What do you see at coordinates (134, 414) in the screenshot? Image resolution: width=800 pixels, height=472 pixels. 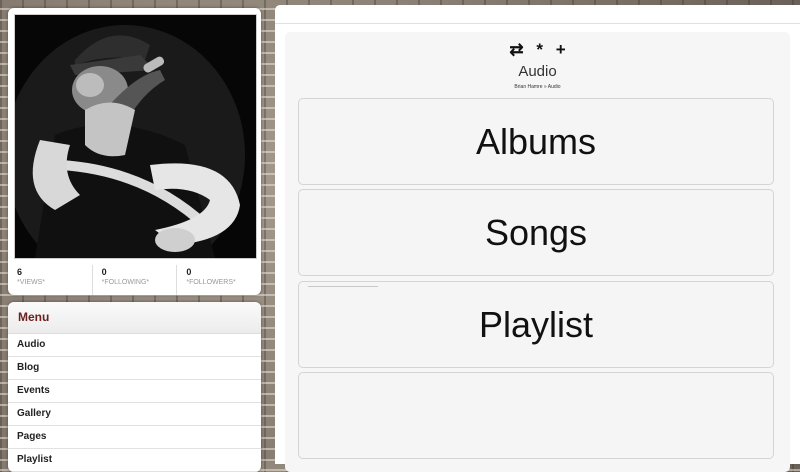 I see `menu-item-gallery: Gallery` at bounding box center [134, 414].